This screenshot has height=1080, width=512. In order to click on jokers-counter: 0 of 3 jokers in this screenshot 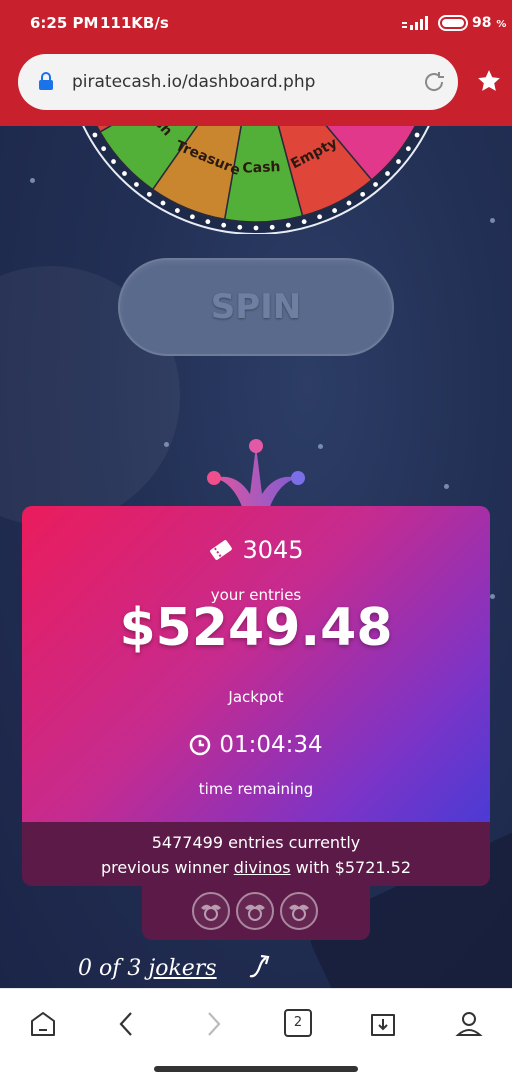, I will do `click(147, 968)`.